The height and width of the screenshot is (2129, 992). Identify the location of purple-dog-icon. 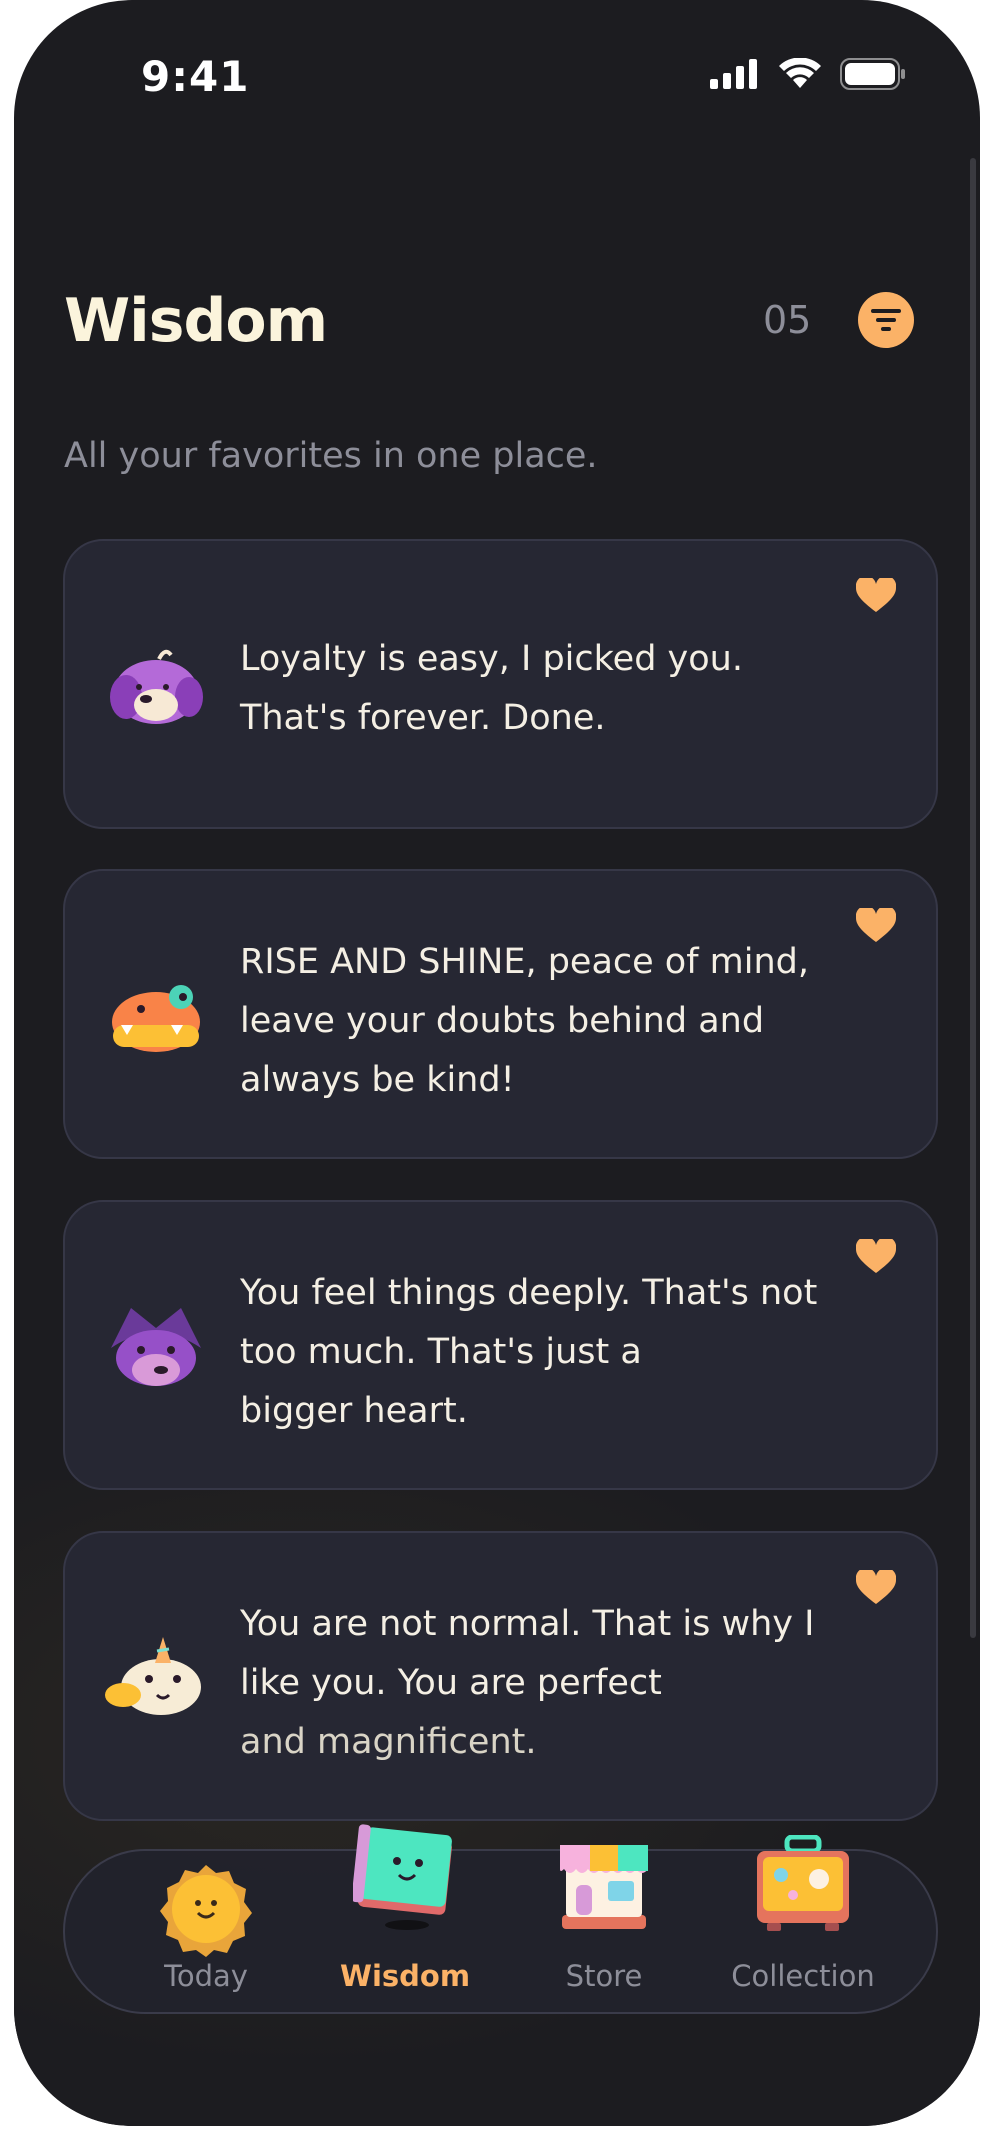
(156, 686).